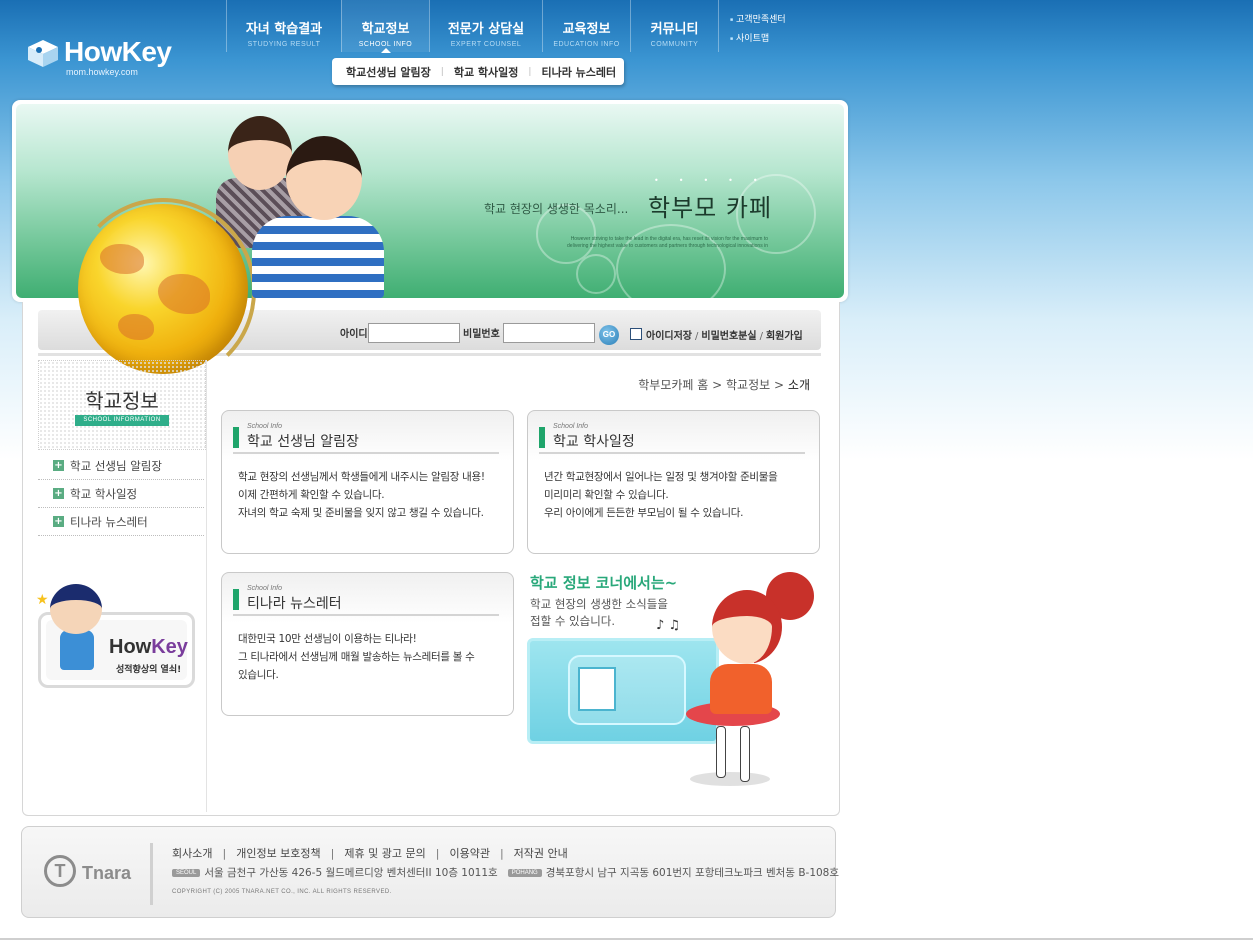  What do you see at coordinates (692, 873) in the screenshot?
I see `pohang-address: 경북포항시 남구 지곡동 601번지 포항테크노파크 벤처동 B-108호` at bounding box center [692, 873].